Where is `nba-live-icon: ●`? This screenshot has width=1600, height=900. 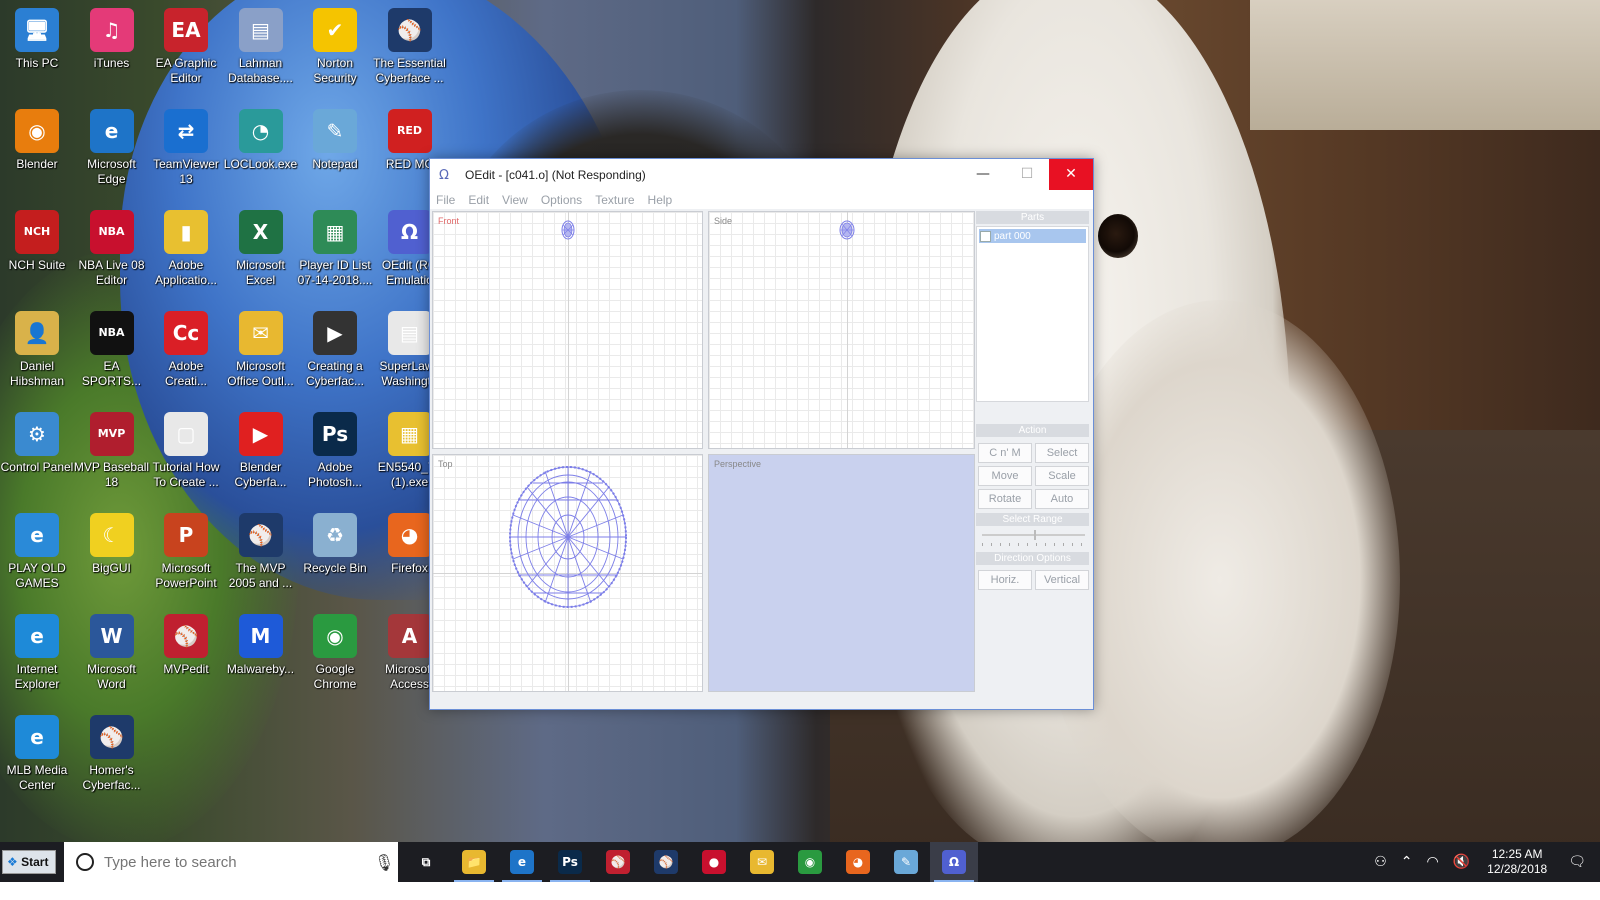 nba-live-icon: ● is located at coordinates (714, 862).